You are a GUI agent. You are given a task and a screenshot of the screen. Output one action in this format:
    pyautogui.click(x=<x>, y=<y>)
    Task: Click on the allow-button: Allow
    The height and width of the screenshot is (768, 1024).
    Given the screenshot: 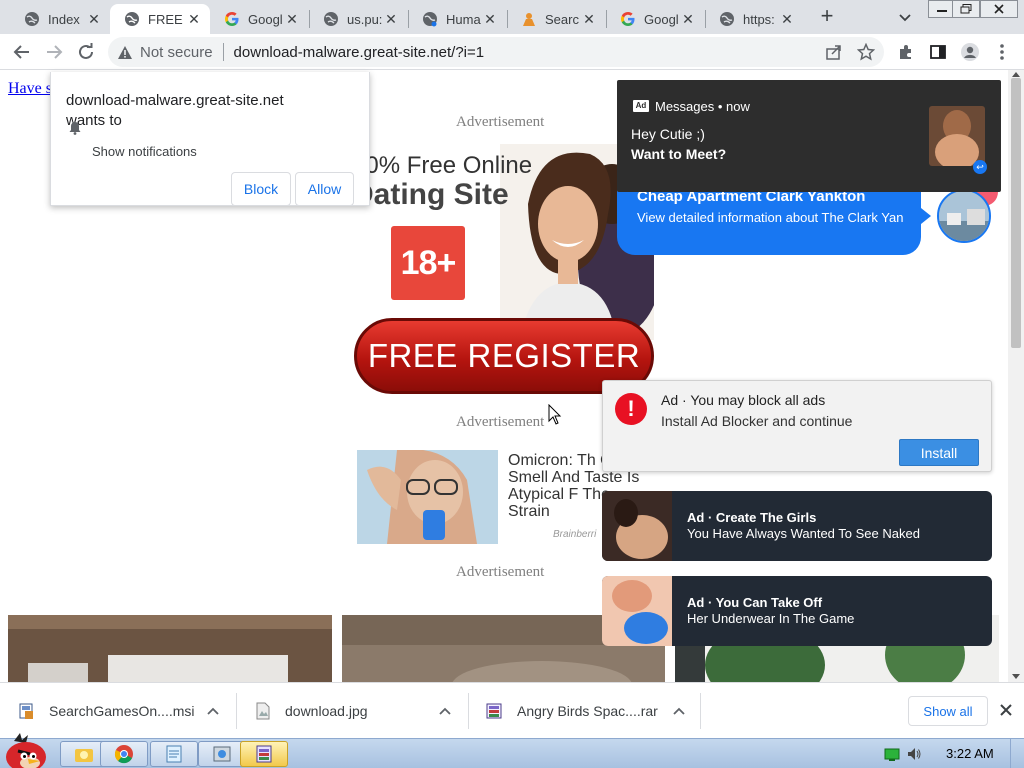 What is the action you would take?
    pyautogui.click(x=324, y=189)
    